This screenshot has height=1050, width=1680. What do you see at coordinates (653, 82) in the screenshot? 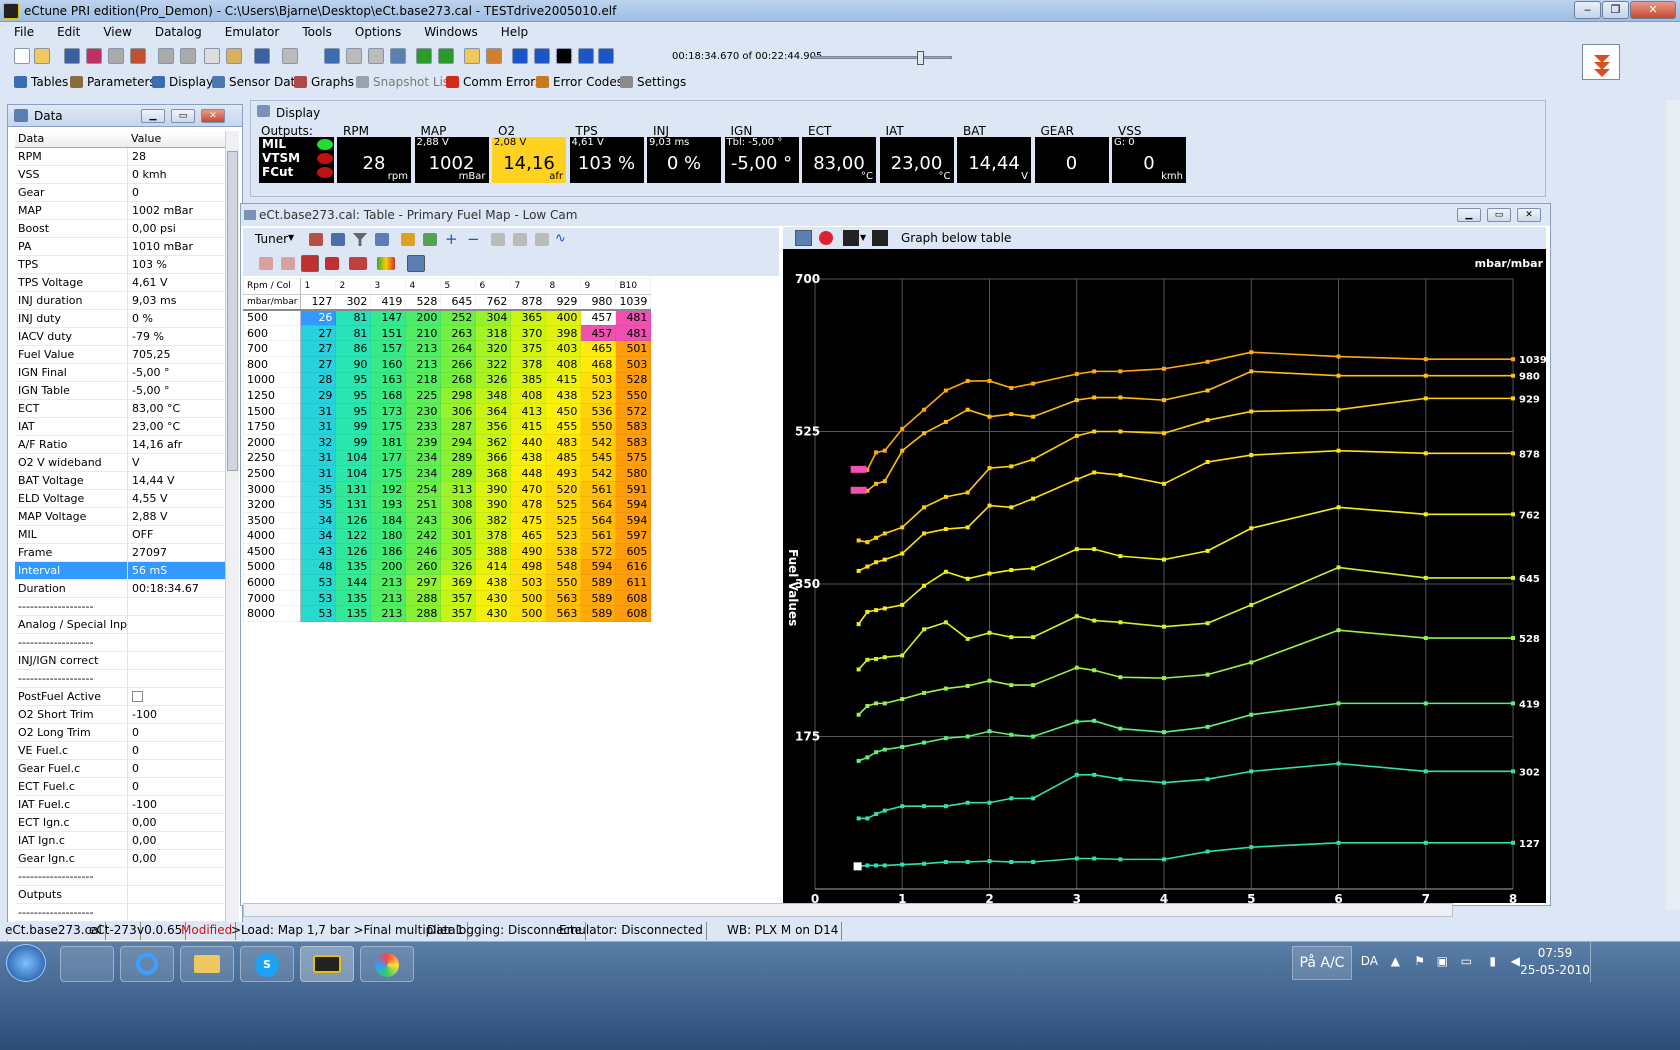
I see `toolbar-settings: Settings` at bounding box center [653, 82].